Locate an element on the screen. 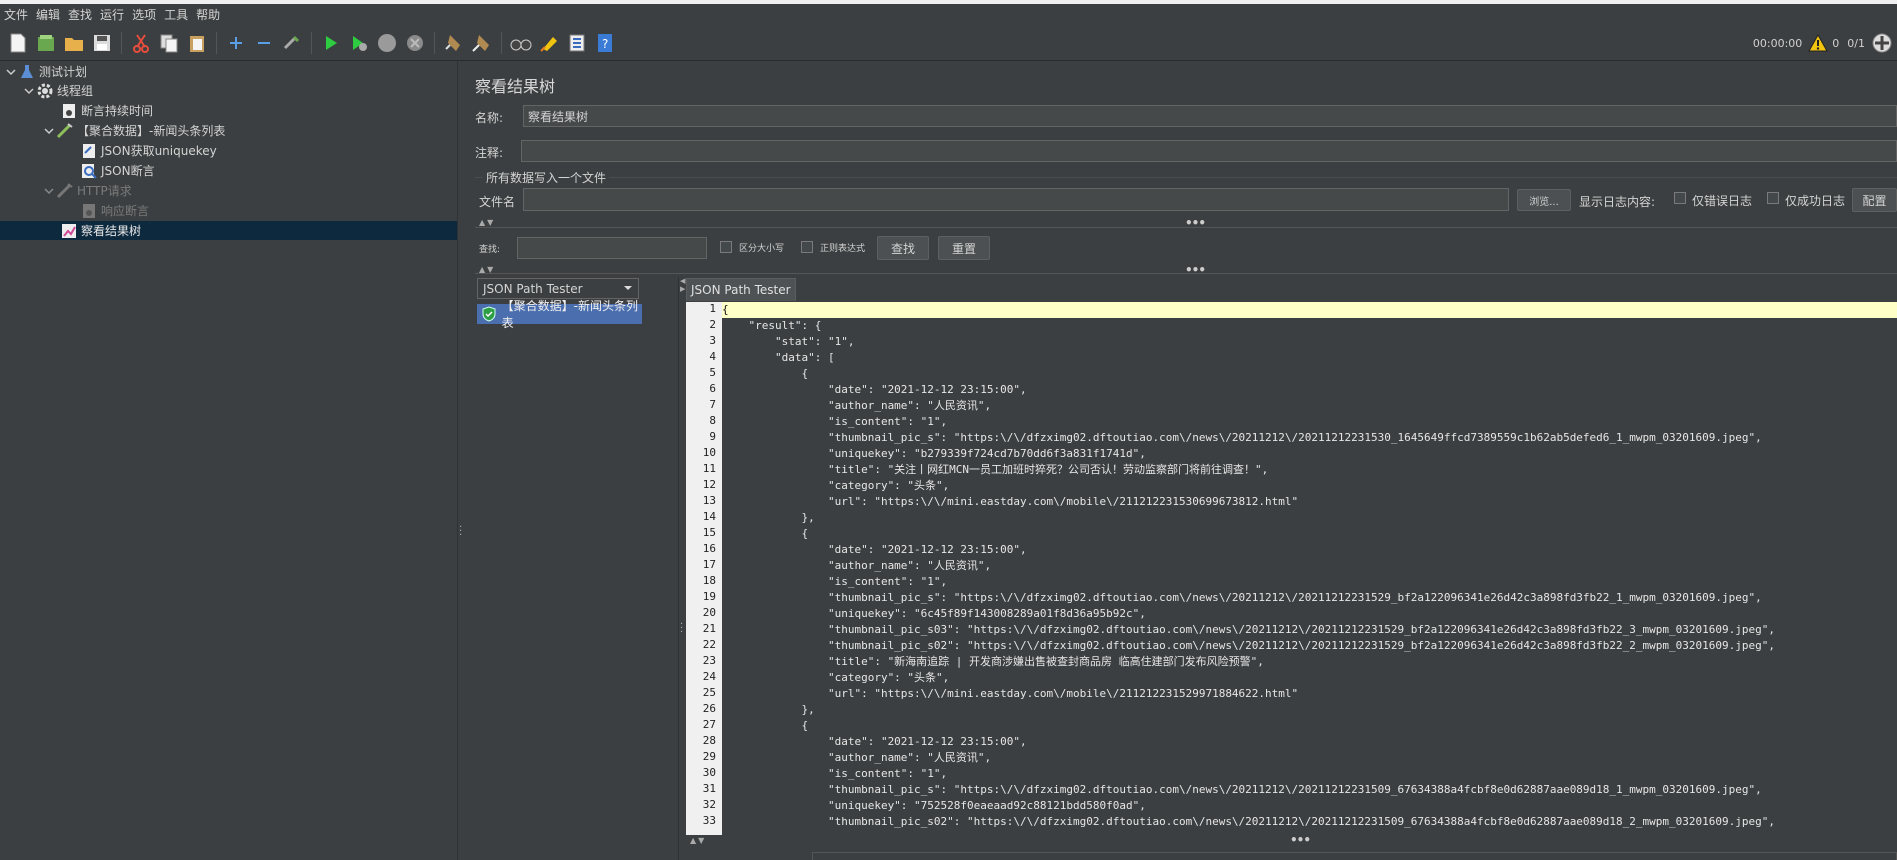  tree-node-label: 断言持续时间 is located at coordinates (117, 111).